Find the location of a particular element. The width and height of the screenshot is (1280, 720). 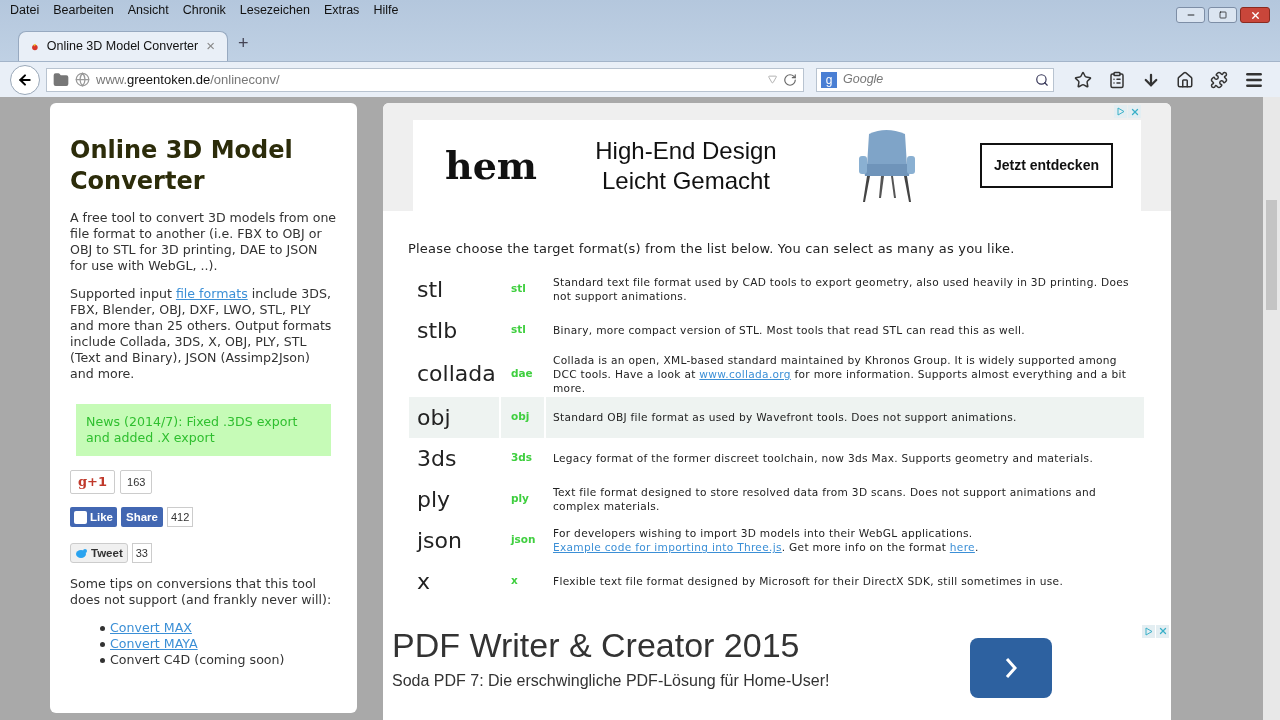

menu-item: Datei is located at coordinates (25, 10).